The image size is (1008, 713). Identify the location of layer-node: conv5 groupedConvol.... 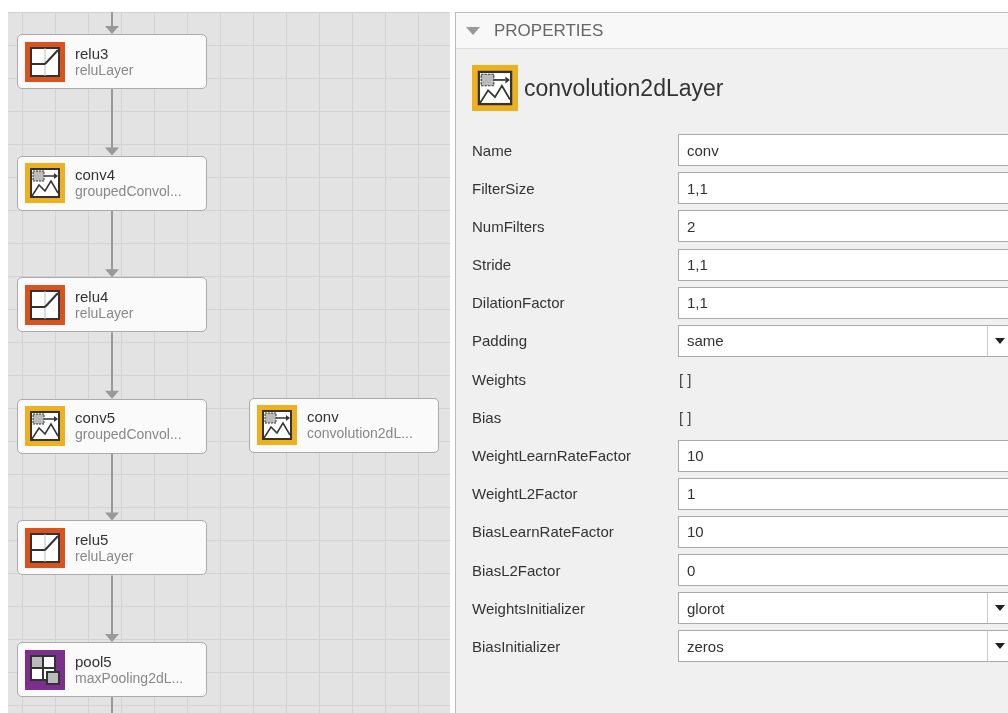
(112, 426).